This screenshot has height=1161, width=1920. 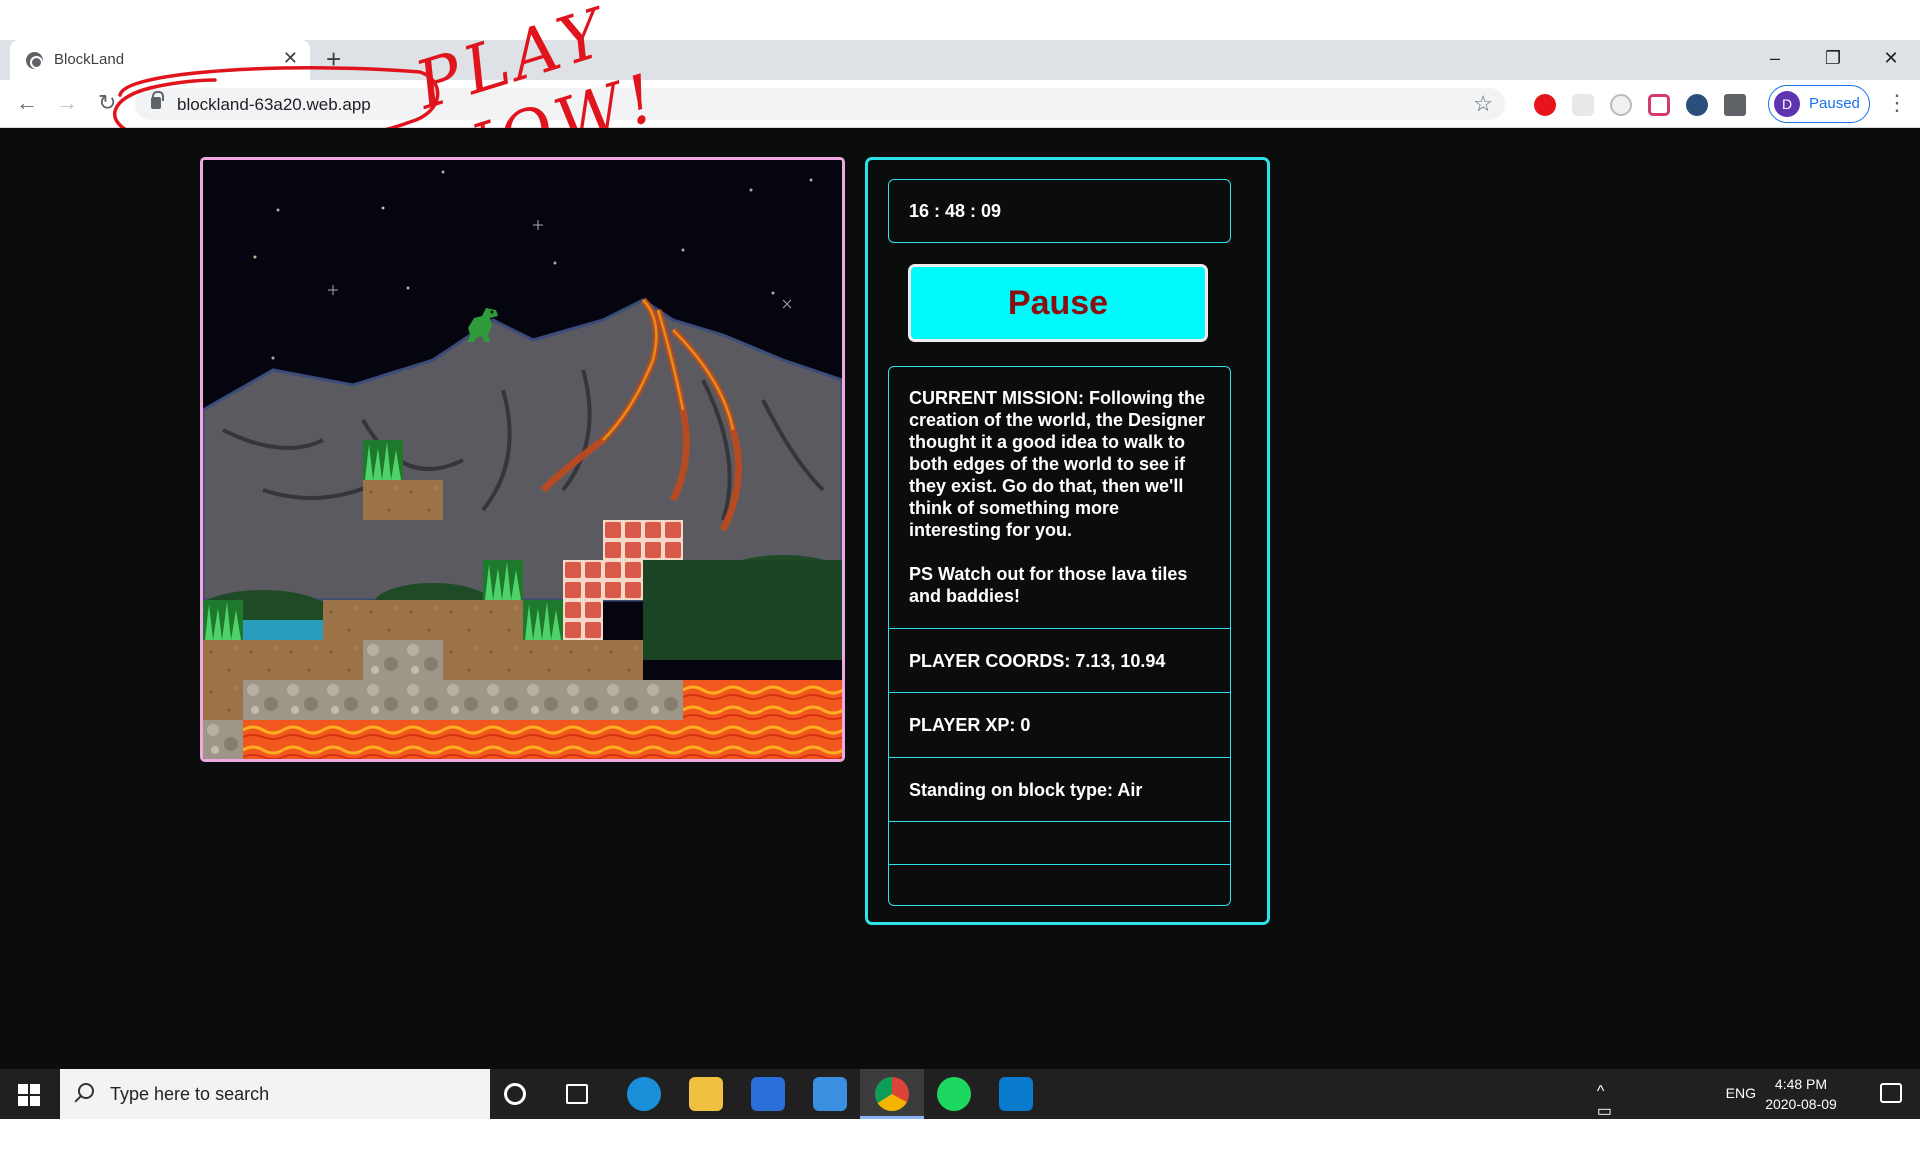 I want to click on clock-time: 4:48 PM, so click(x=1801, y=1084).